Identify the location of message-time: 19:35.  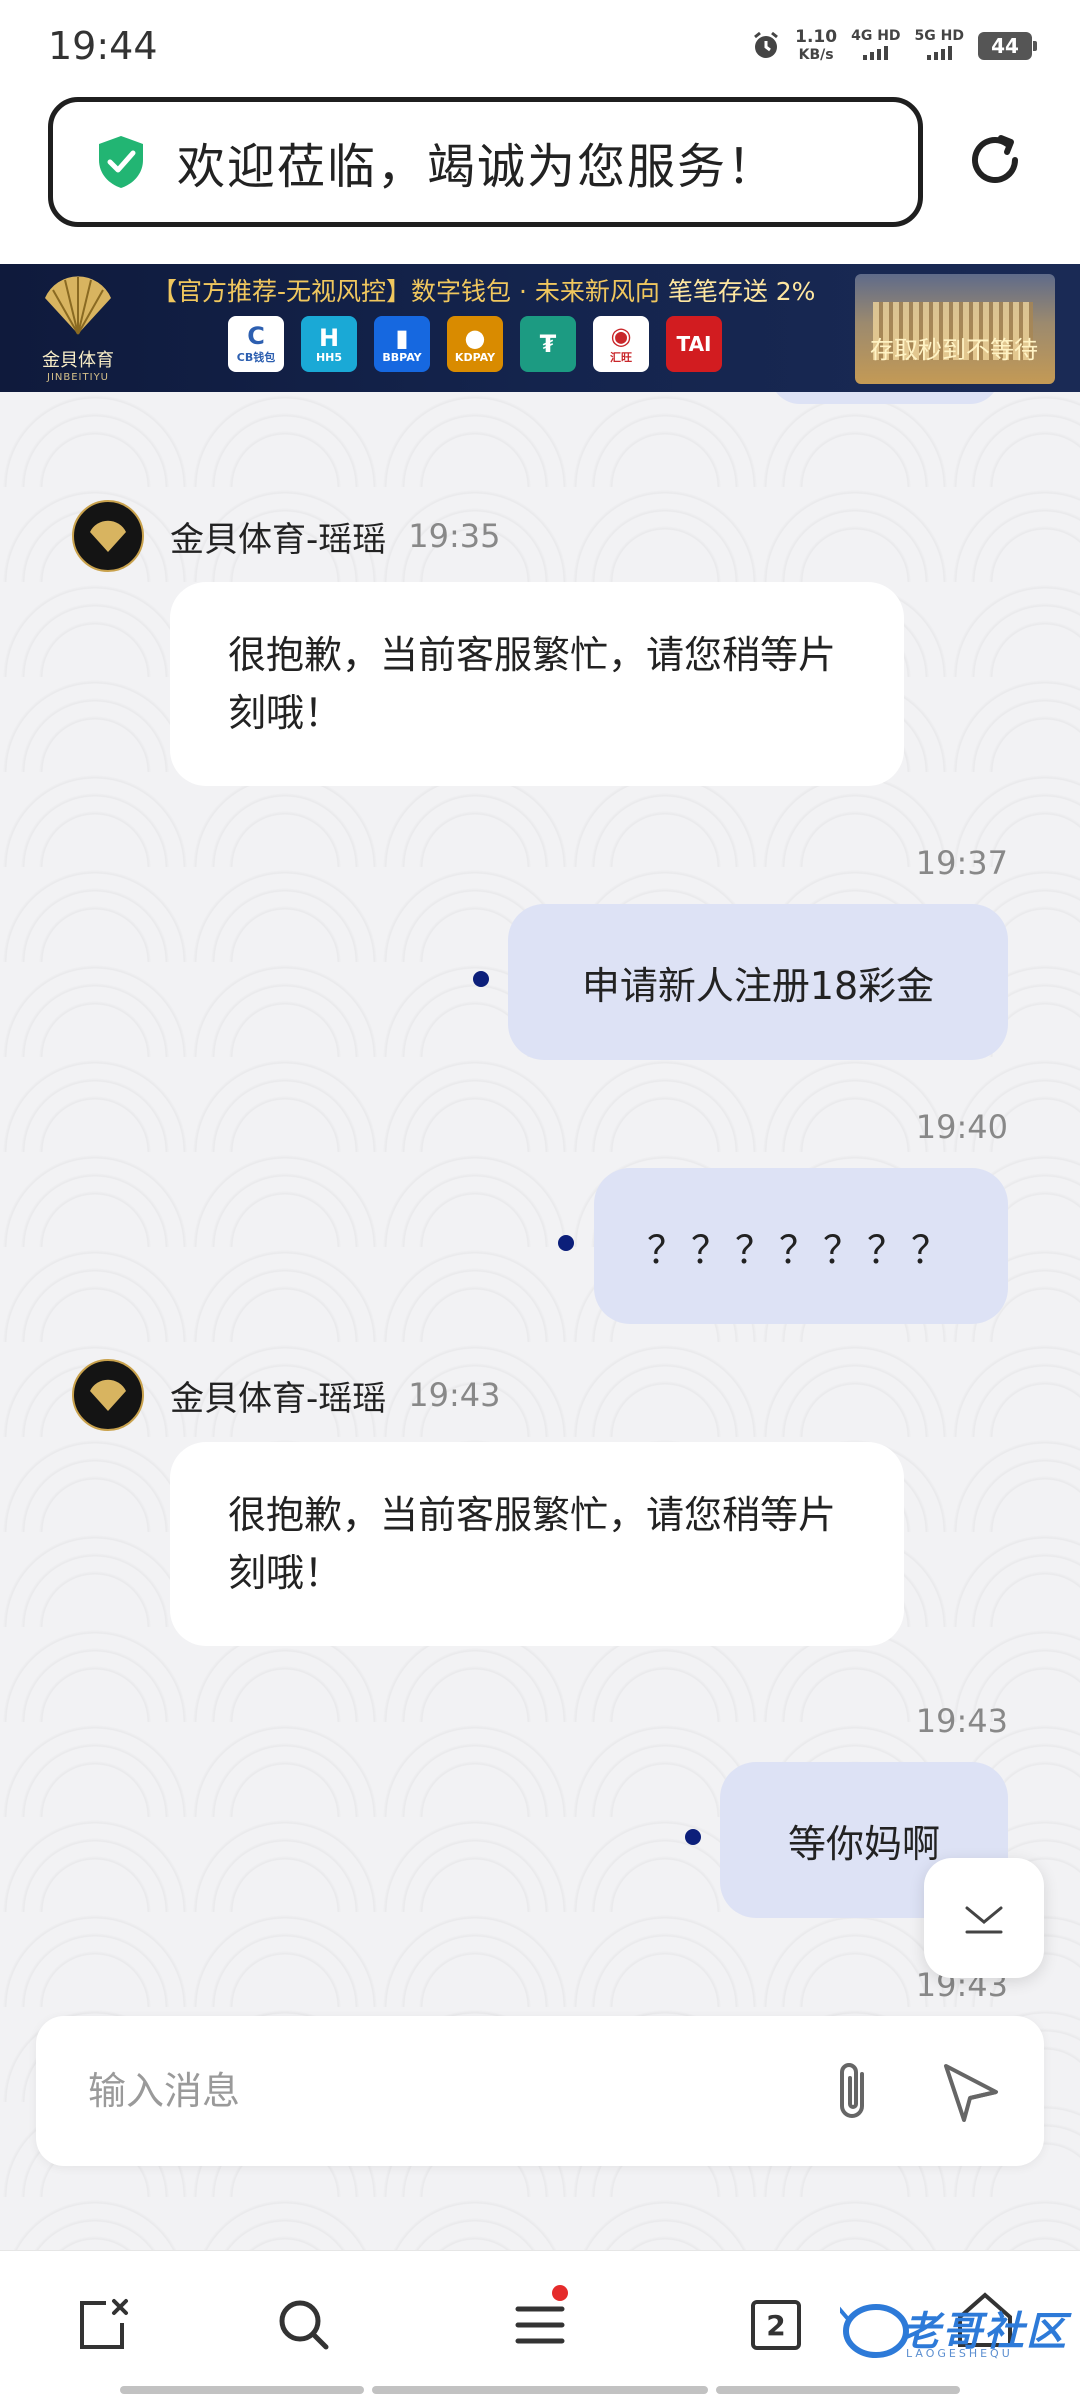
(454, 536).